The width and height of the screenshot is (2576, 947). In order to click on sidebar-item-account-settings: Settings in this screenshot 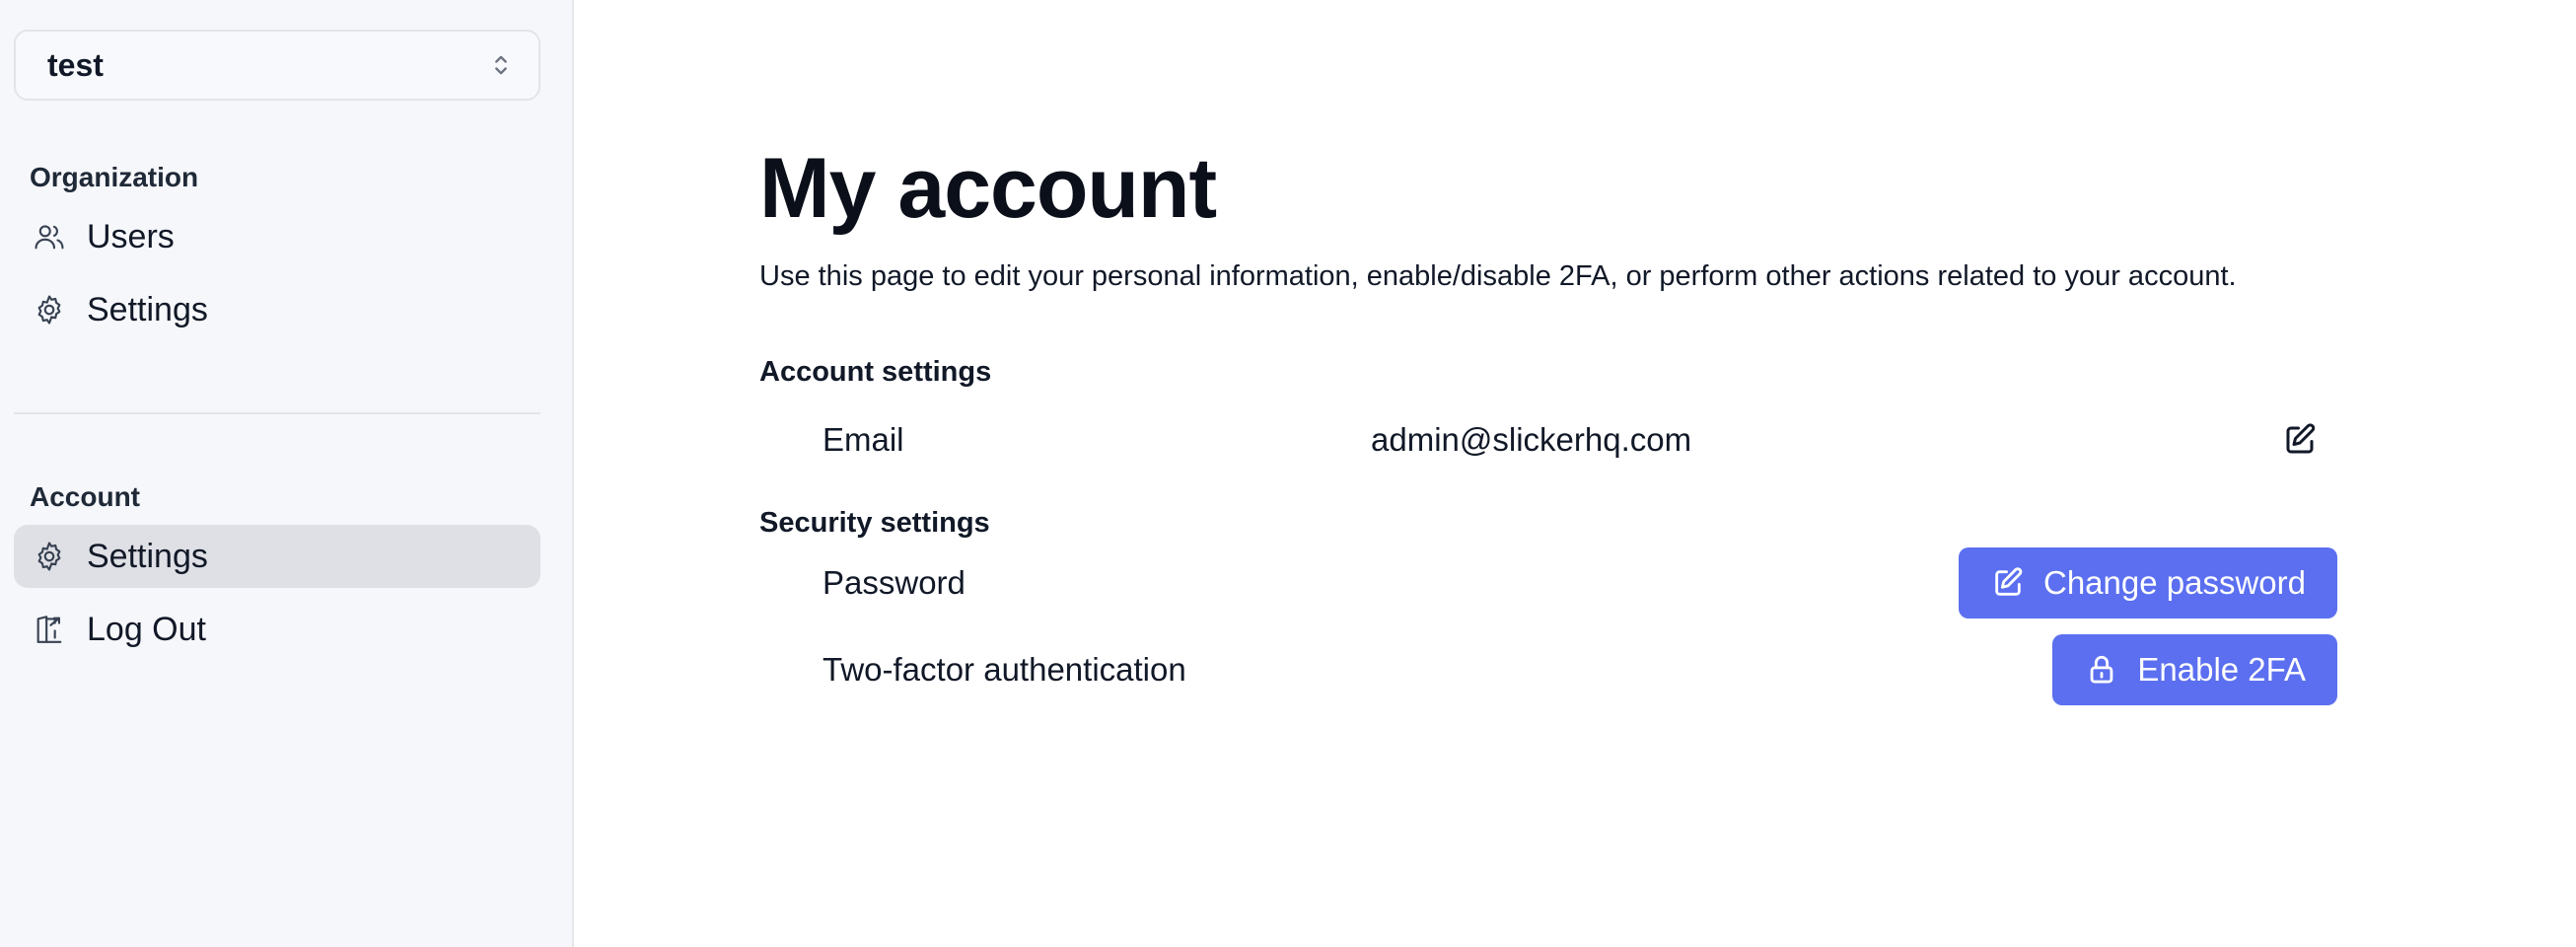, I will do `click(277, 556)`.